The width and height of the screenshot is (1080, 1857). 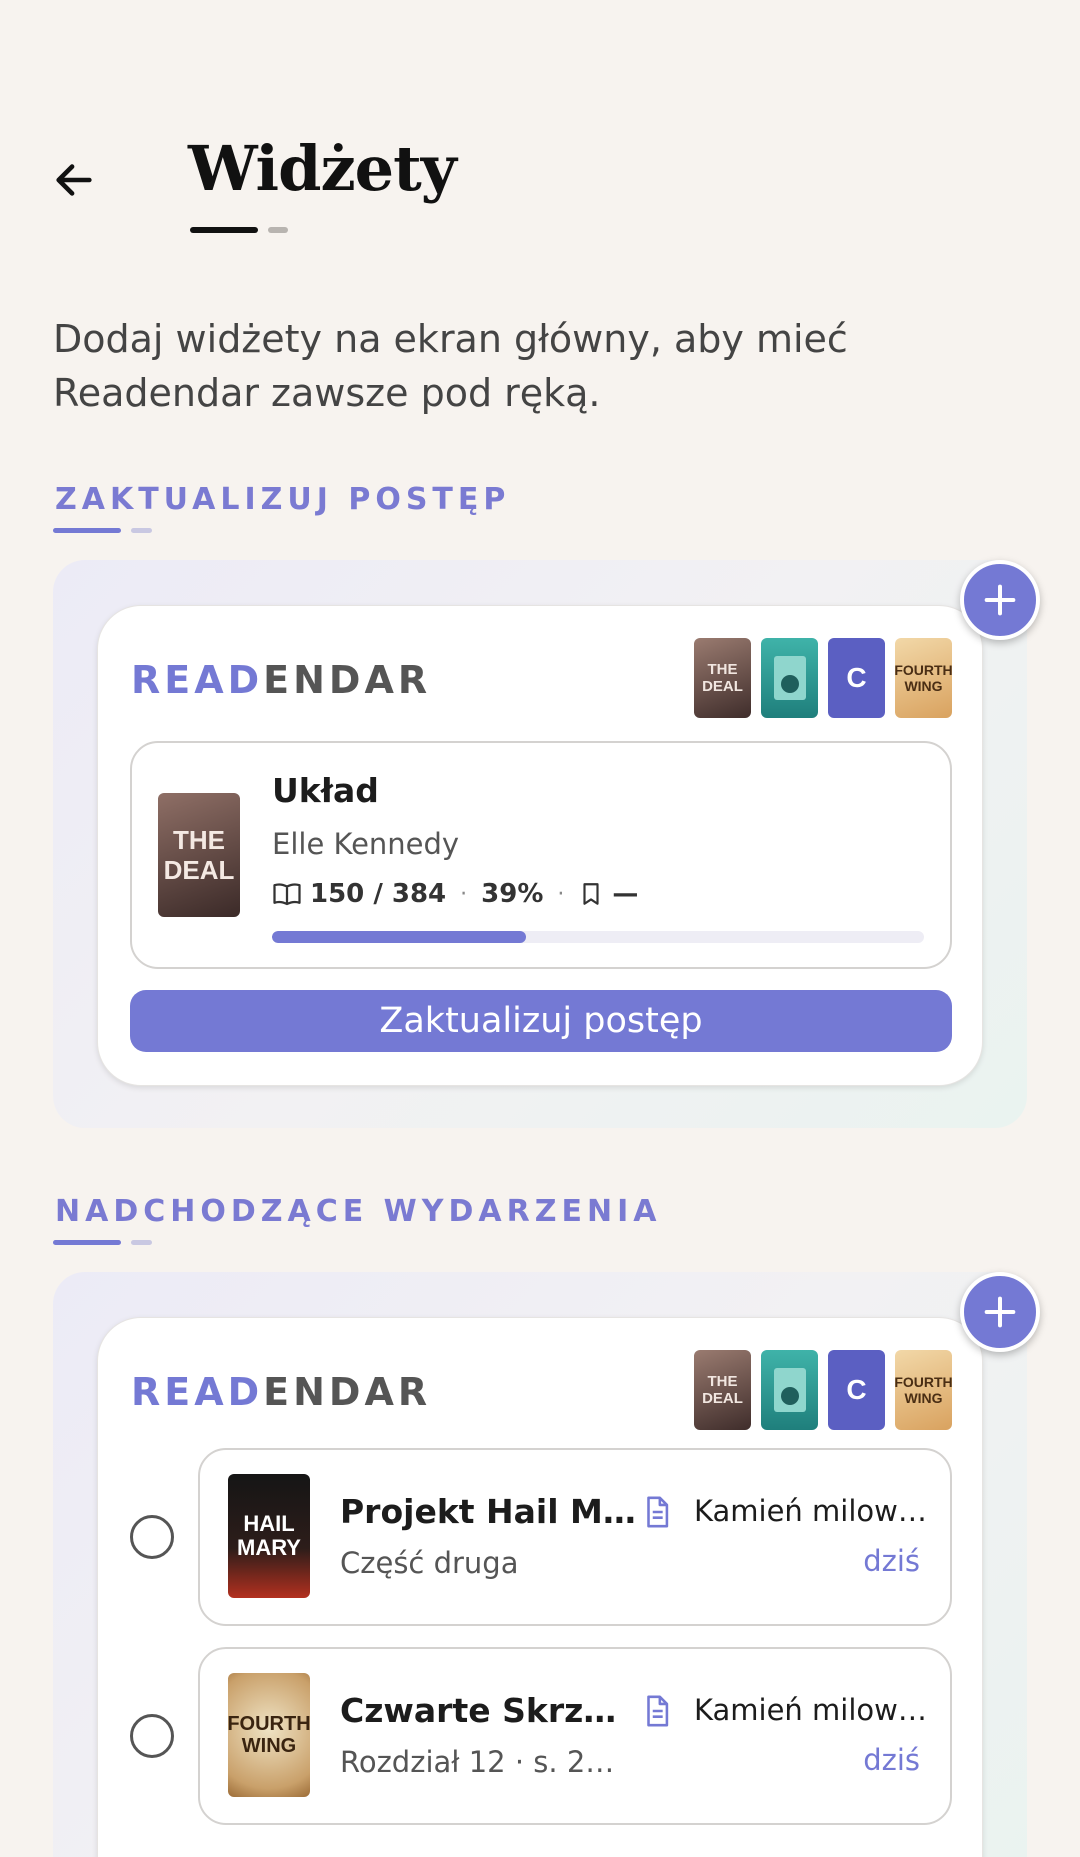 I want to click on page-title: Widżety, so click(x=322, y=168).